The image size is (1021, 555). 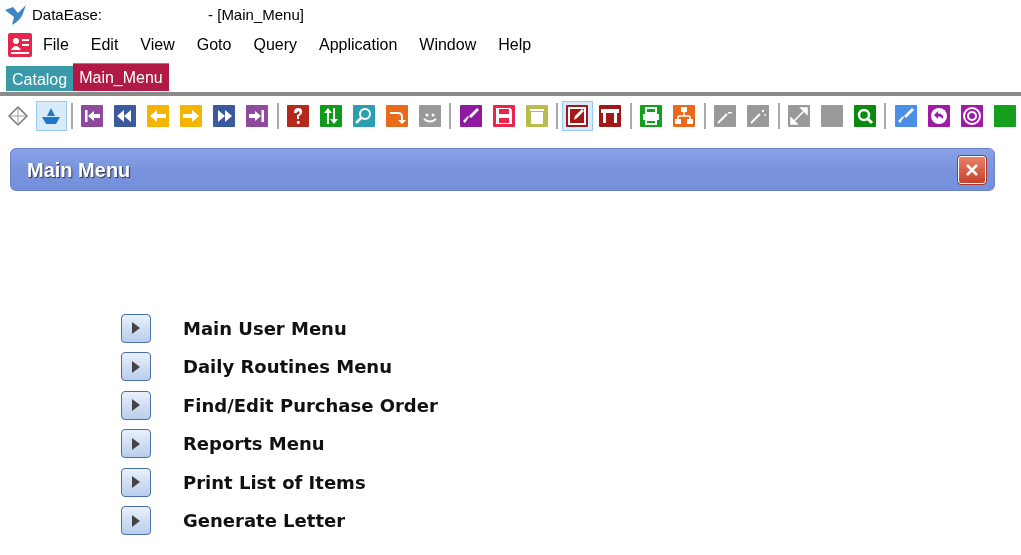 I want to click on menu-item: Help, so click(x=515, y=45).